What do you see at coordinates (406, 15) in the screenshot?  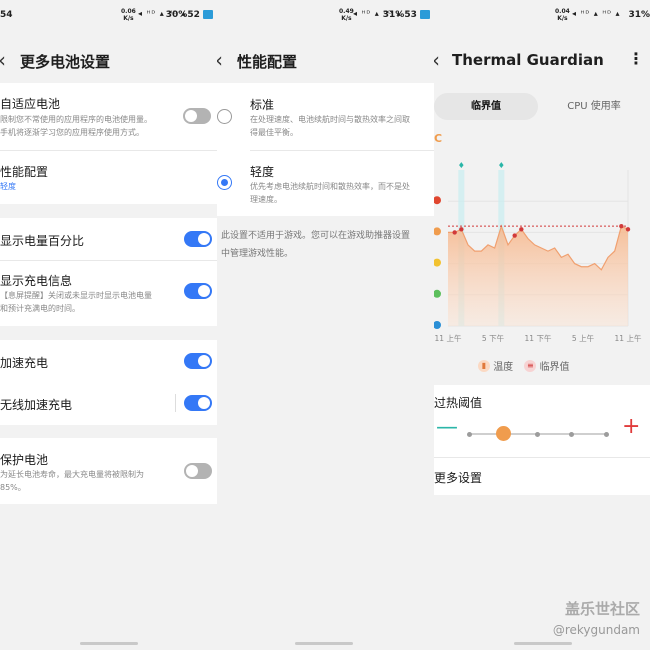 I see `battery-level: 31%53` at bounding box center [406, 15].